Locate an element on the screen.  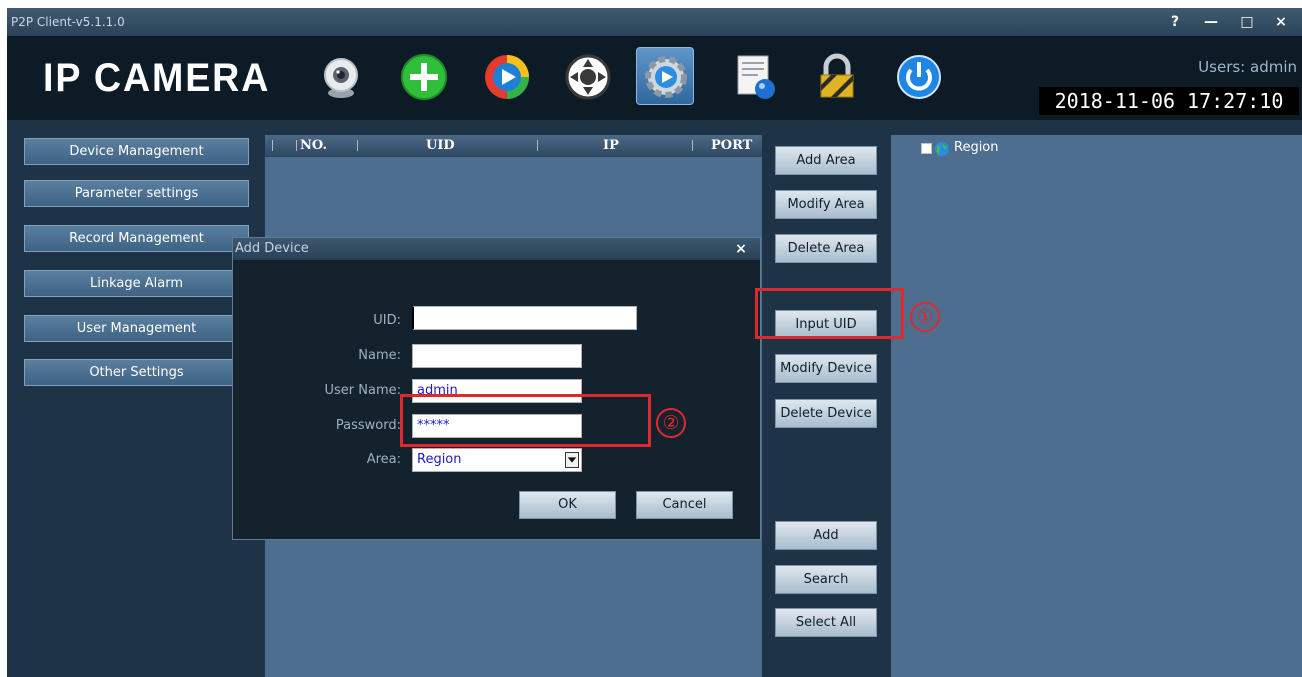
step1-marker: ① is located at coordinates (925, 317).